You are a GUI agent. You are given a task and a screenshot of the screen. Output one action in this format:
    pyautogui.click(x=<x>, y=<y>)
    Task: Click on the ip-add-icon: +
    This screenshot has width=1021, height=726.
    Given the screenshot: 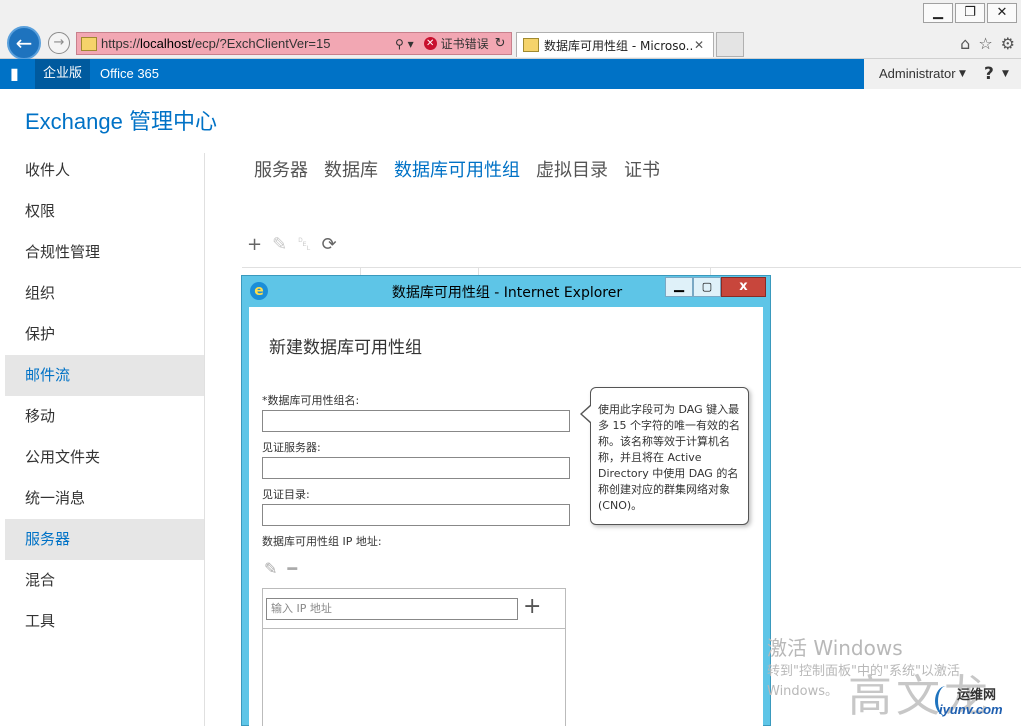 What is the action you would take?
    pyautogui.click(x=532, y=606)
    